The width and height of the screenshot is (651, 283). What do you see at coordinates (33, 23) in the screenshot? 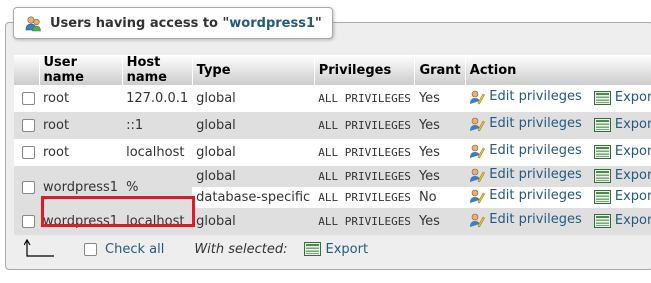
I see `users-icon` at bounding box center [33, 23].